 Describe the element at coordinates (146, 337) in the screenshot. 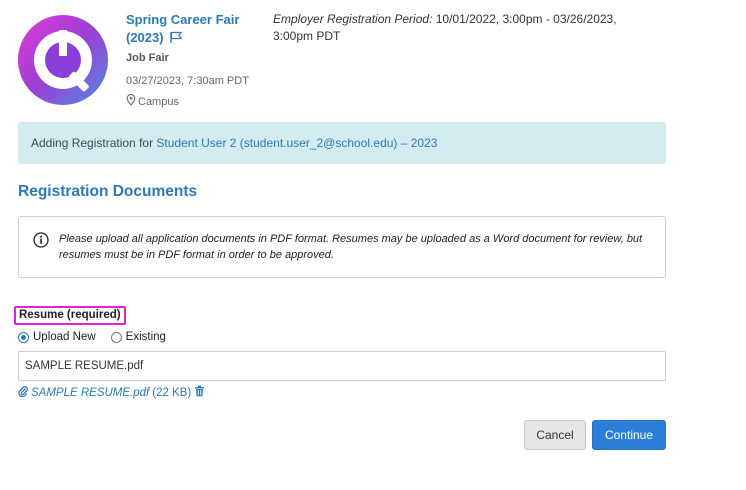

I see `existing-label: Existing` at that location.